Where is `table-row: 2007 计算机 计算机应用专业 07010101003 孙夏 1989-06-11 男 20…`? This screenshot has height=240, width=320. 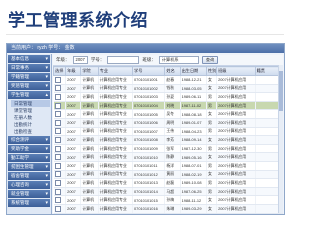 table-row: 2007 计算机 计算机应用专业 07010101003 孙夏 1989-06-11 男 20… is located at coordinates (168, 97).